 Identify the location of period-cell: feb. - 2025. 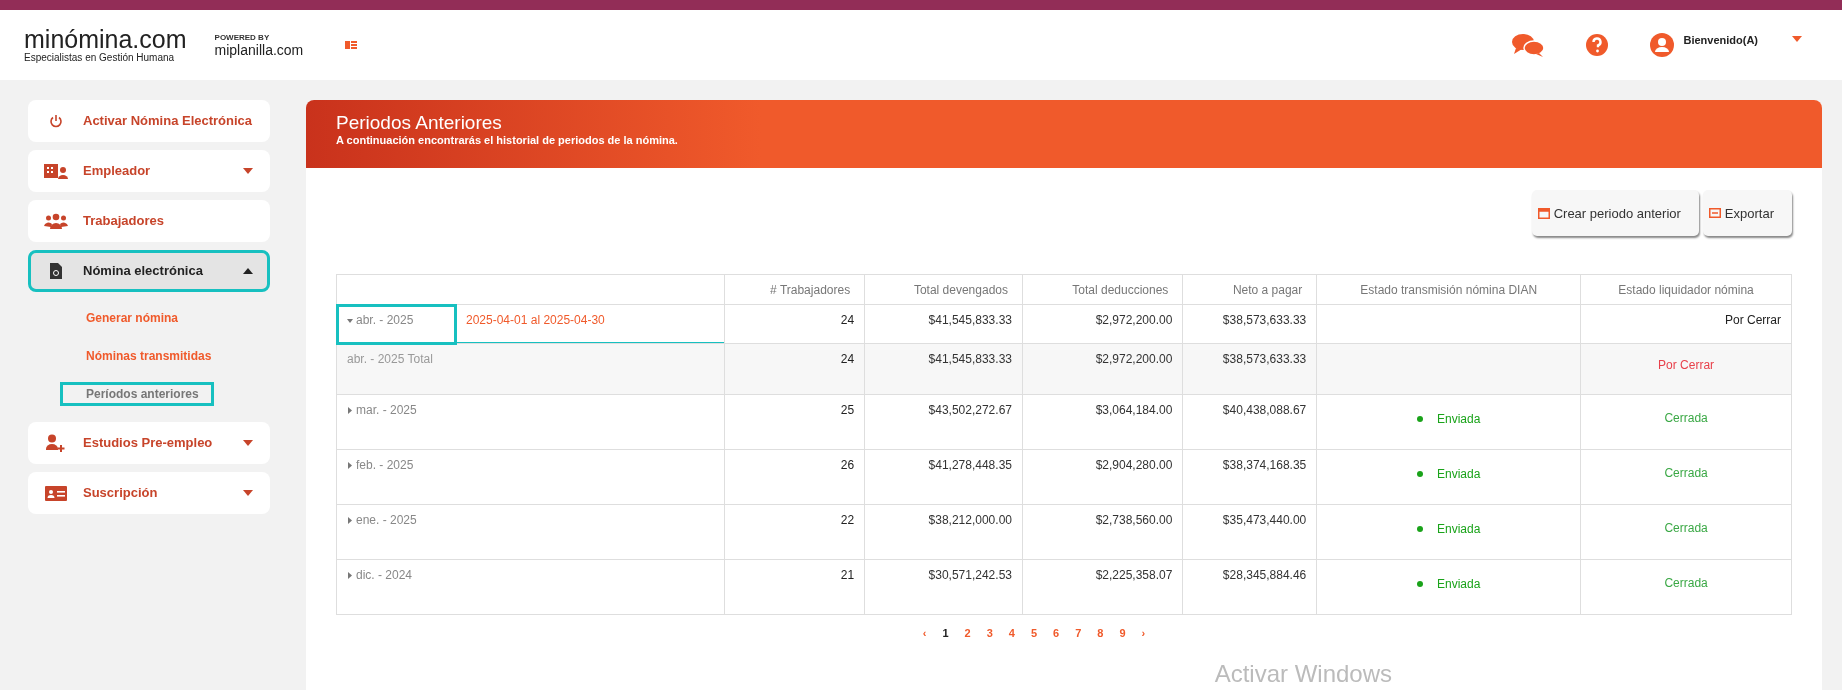
(530, 477).